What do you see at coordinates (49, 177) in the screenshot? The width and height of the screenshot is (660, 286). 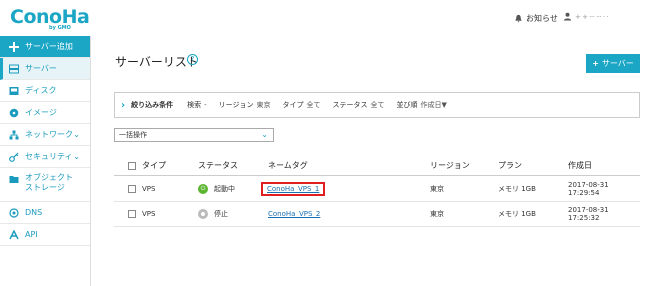 I see `sidebar-item-label: オブジェクト` at bounding box center [49, 177].